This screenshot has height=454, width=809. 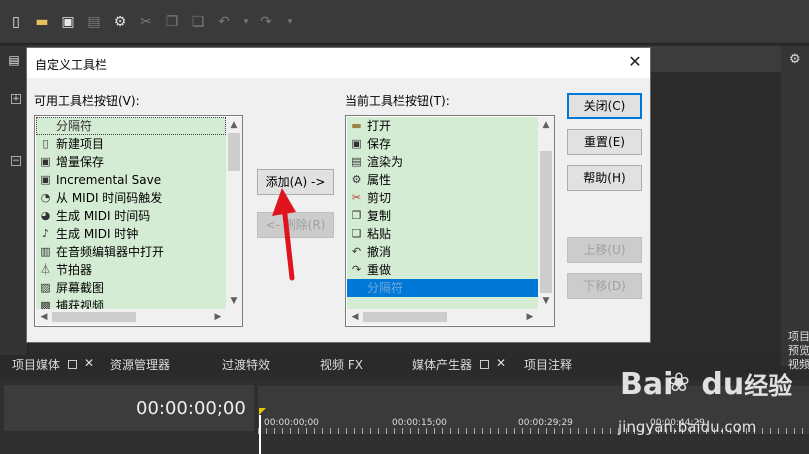 I want to click on audio-editor-icon: ▥, so click(x=45, y=251).